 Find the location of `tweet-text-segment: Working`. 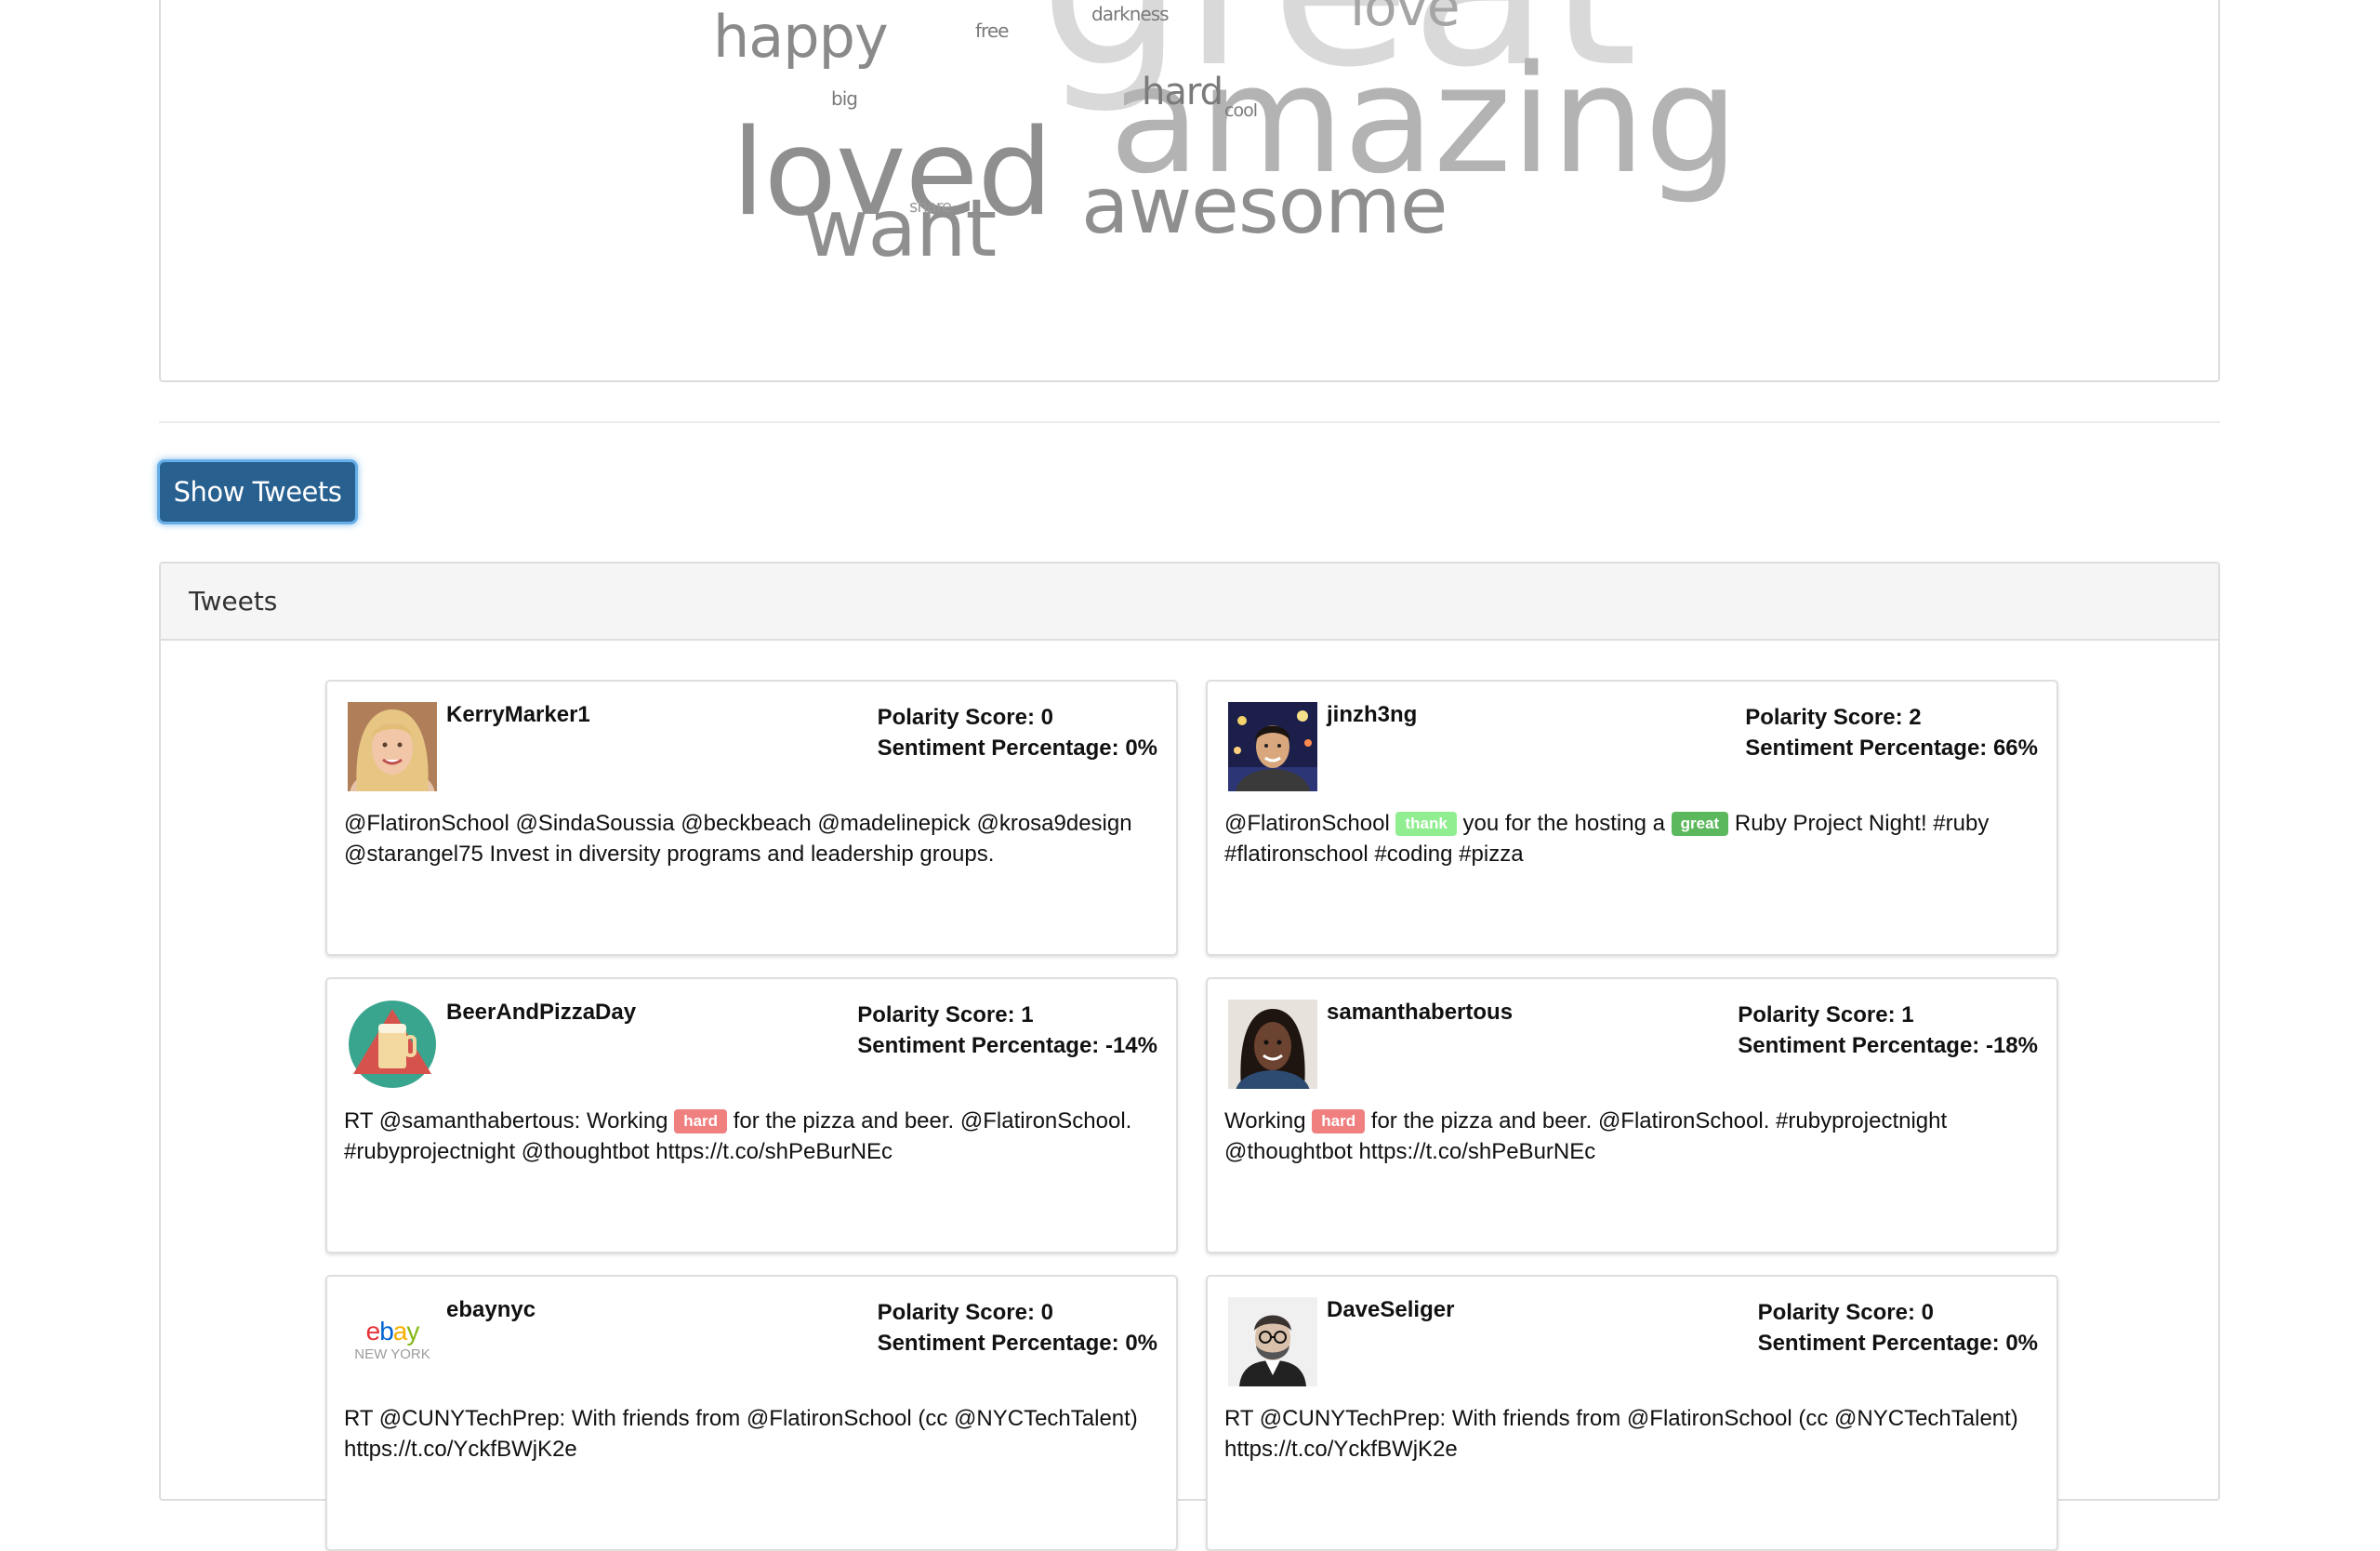

tweet-text-segment: Working is located at coordinates (1268, 1120).